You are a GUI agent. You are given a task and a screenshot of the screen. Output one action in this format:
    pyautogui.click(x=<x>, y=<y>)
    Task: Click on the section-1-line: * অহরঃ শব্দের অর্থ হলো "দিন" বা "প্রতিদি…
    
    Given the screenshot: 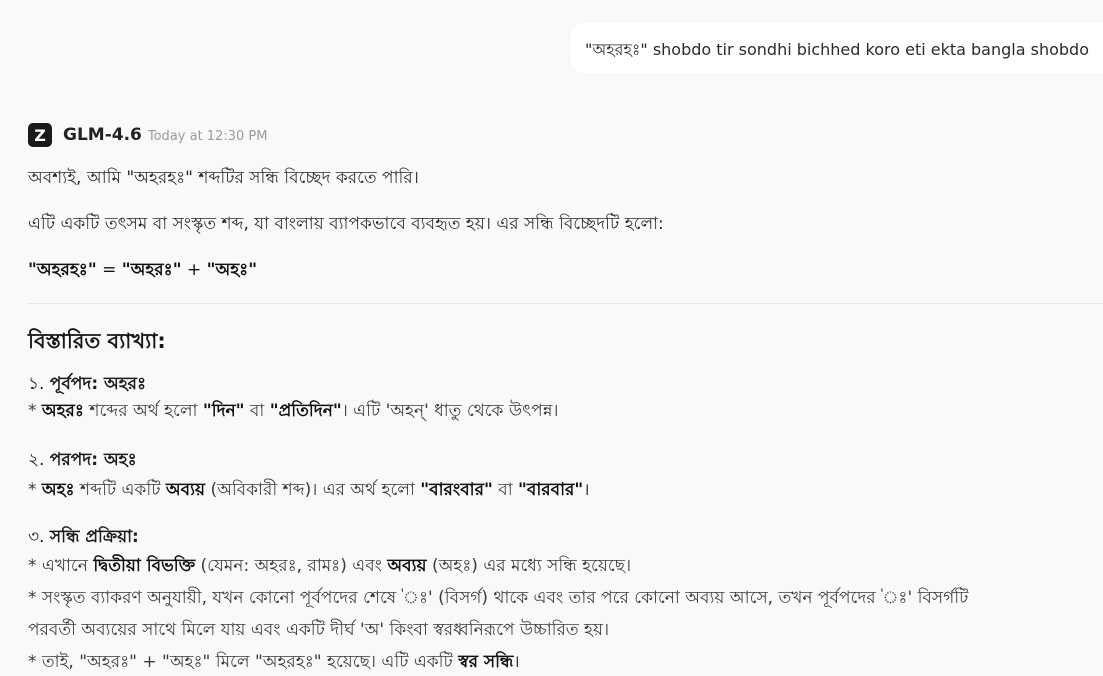 What is the action you would take?
    pyautogui.click(x=293, y=411)
    